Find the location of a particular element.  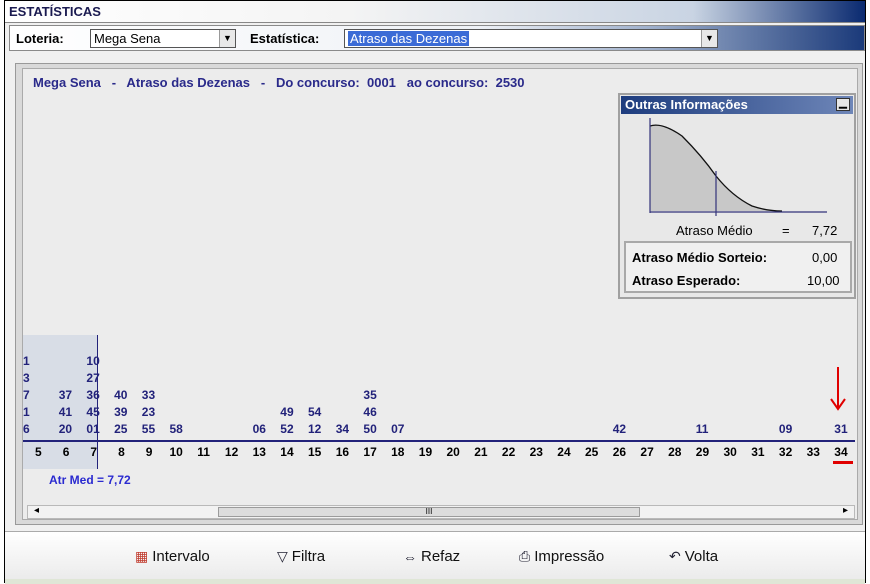

atraso-esperado-label: Atraso Esperado: is located at coordinates (686, 280).